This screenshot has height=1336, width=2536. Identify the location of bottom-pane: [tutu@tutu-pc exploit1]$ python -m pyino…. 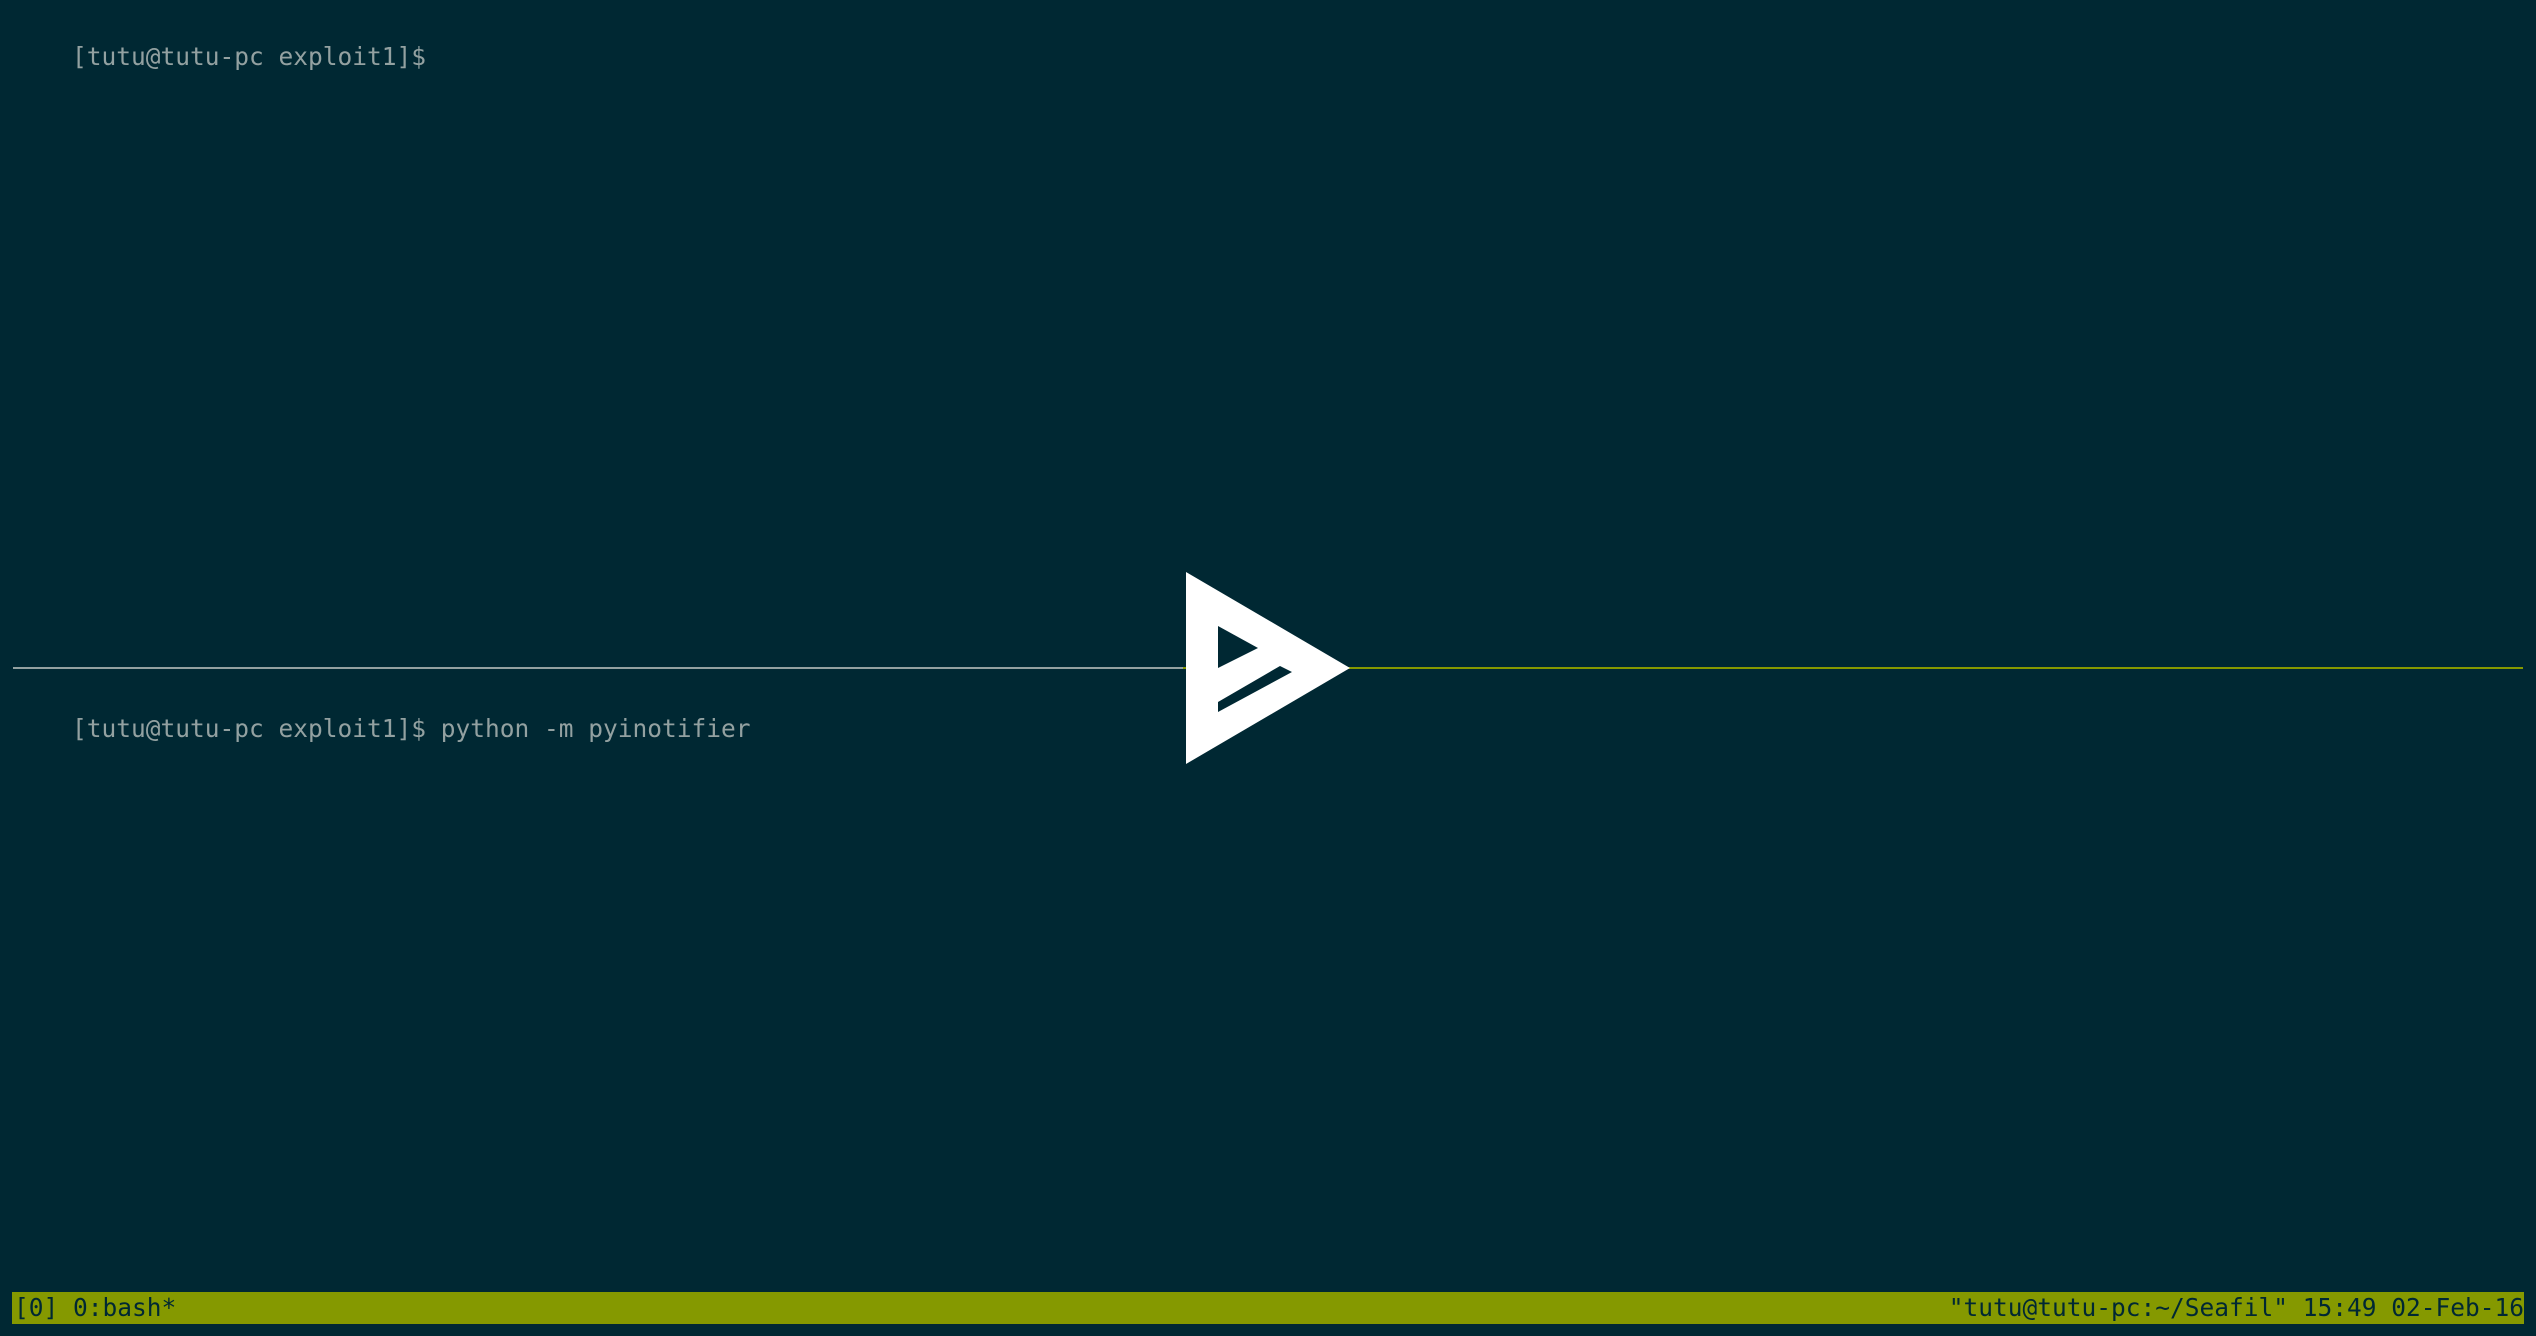
(382, 729).